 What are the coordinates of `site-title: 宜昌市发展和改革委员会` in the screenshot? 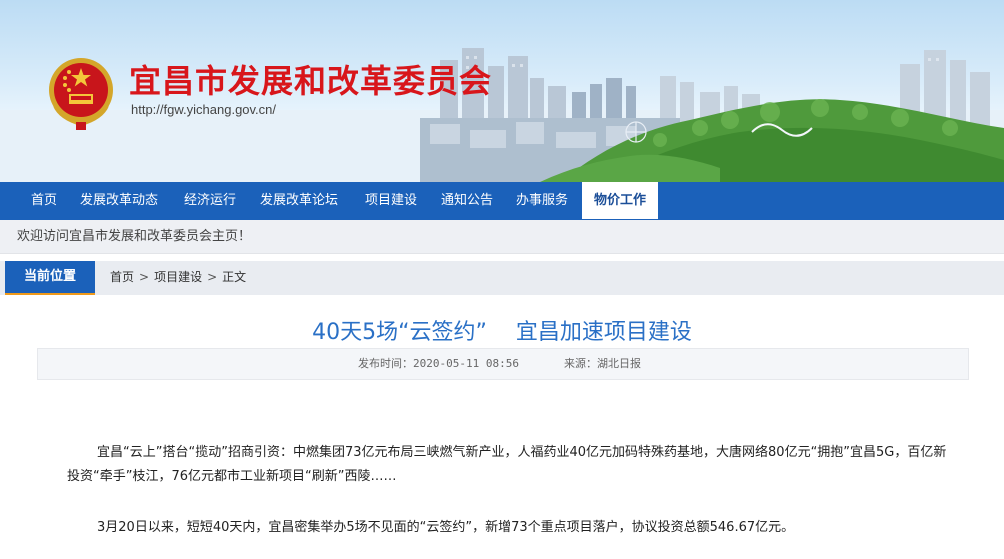 It's located at (311, 81).